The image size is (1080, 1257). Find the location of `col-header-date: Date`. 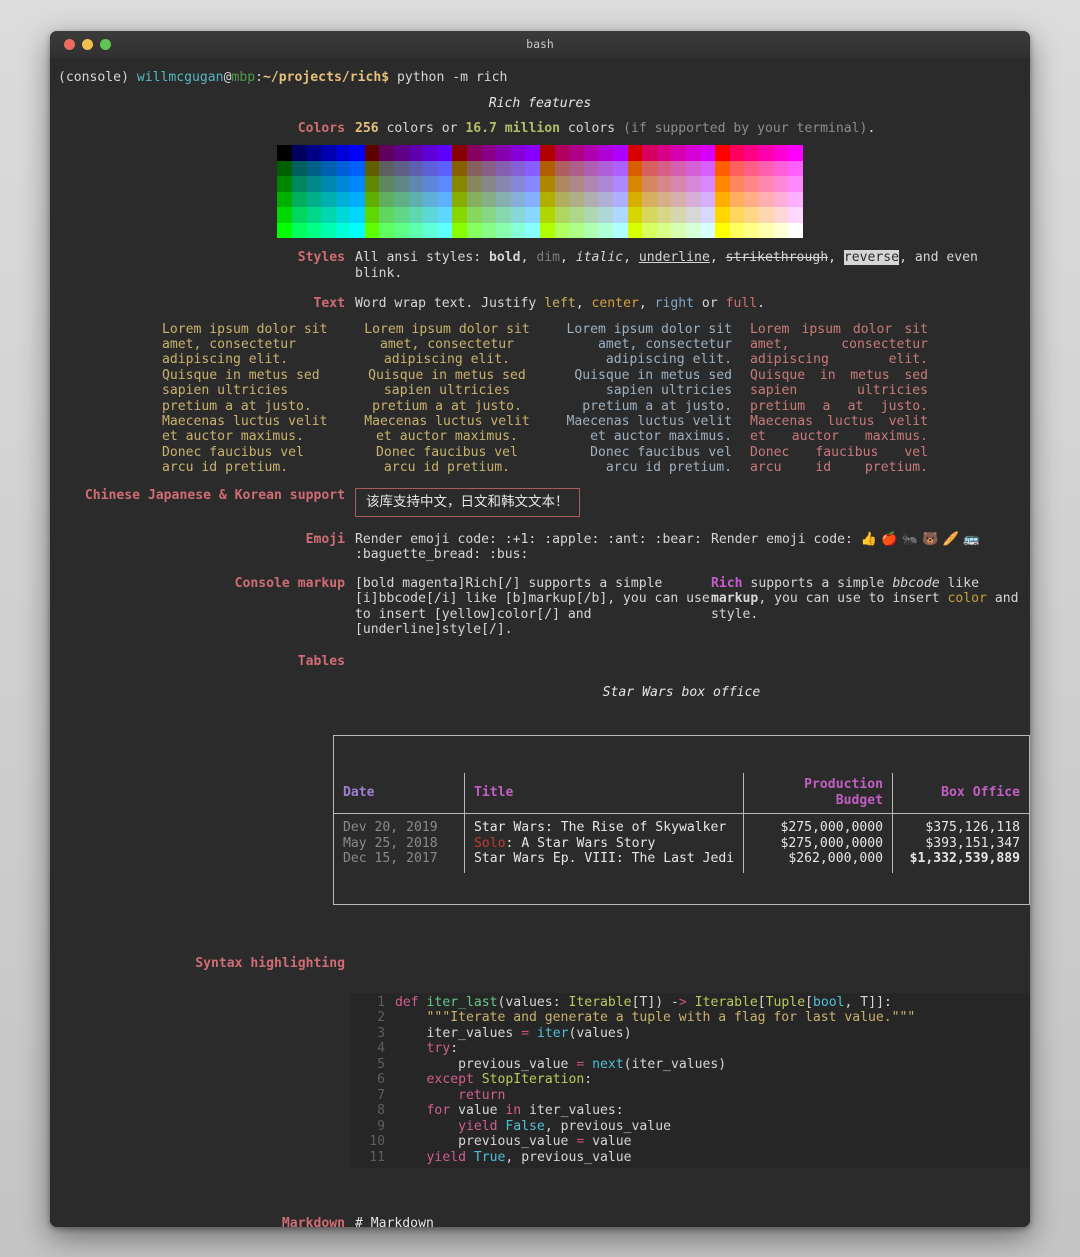

col-header-date: Date is located at coordinates (399, 794).